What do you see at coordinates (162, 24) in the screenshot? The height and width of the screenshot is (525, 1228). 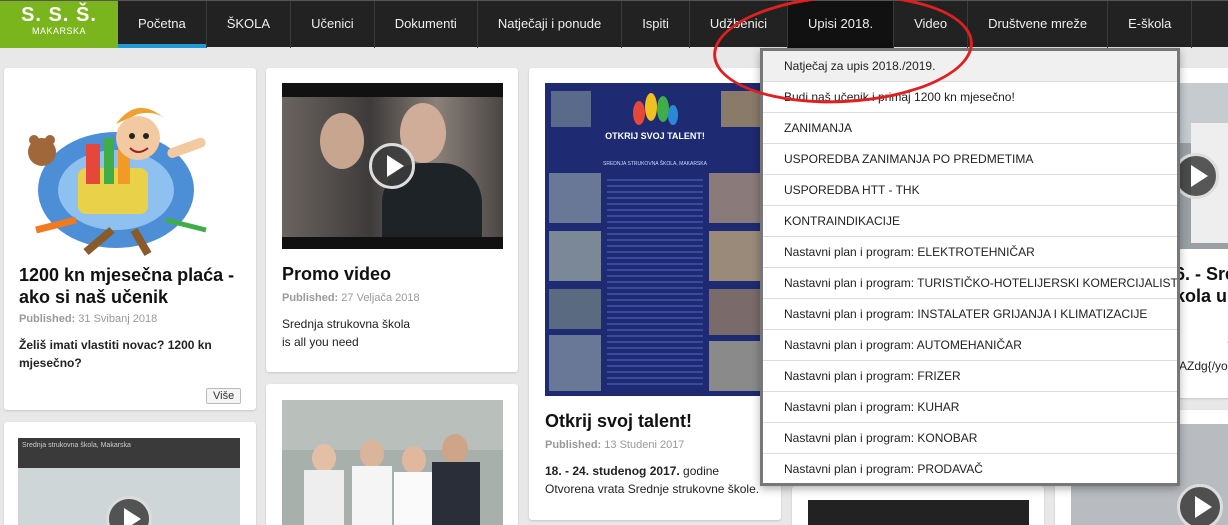 I see `nav-item: Početna` at bounding box center [162, 24].